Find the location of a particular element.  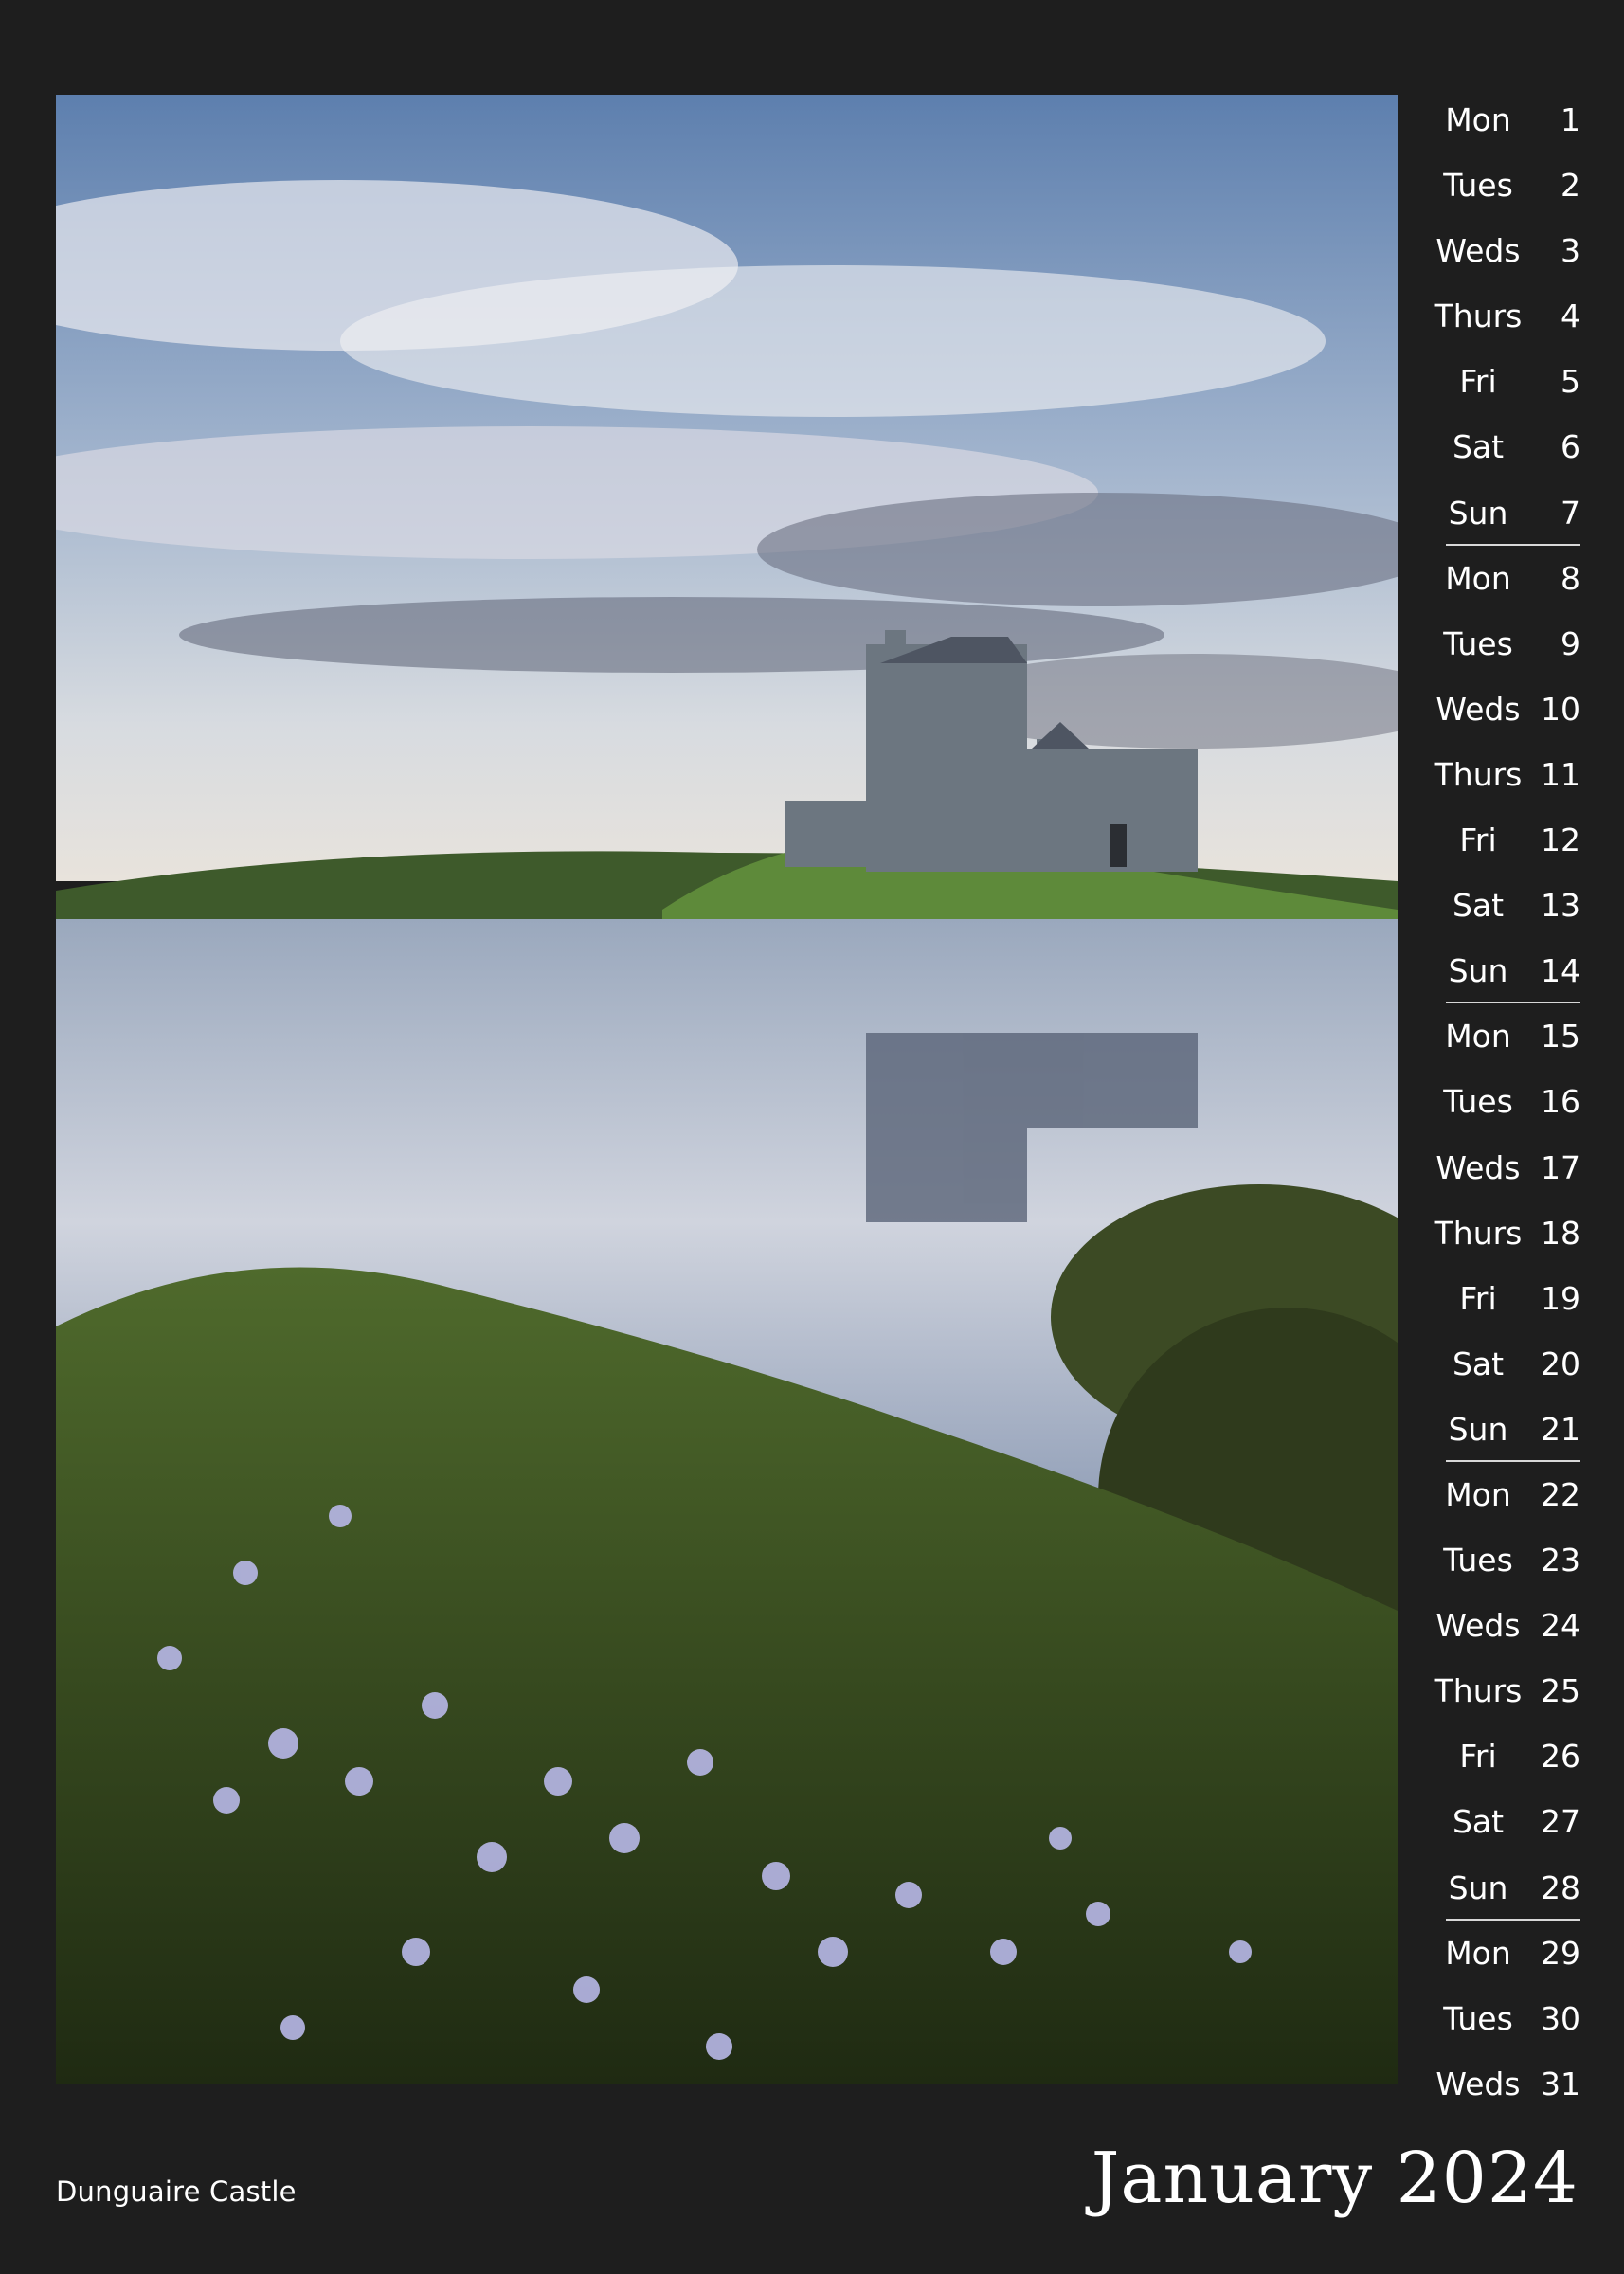

date-number: 12 is located at coordinates (1560, 840).